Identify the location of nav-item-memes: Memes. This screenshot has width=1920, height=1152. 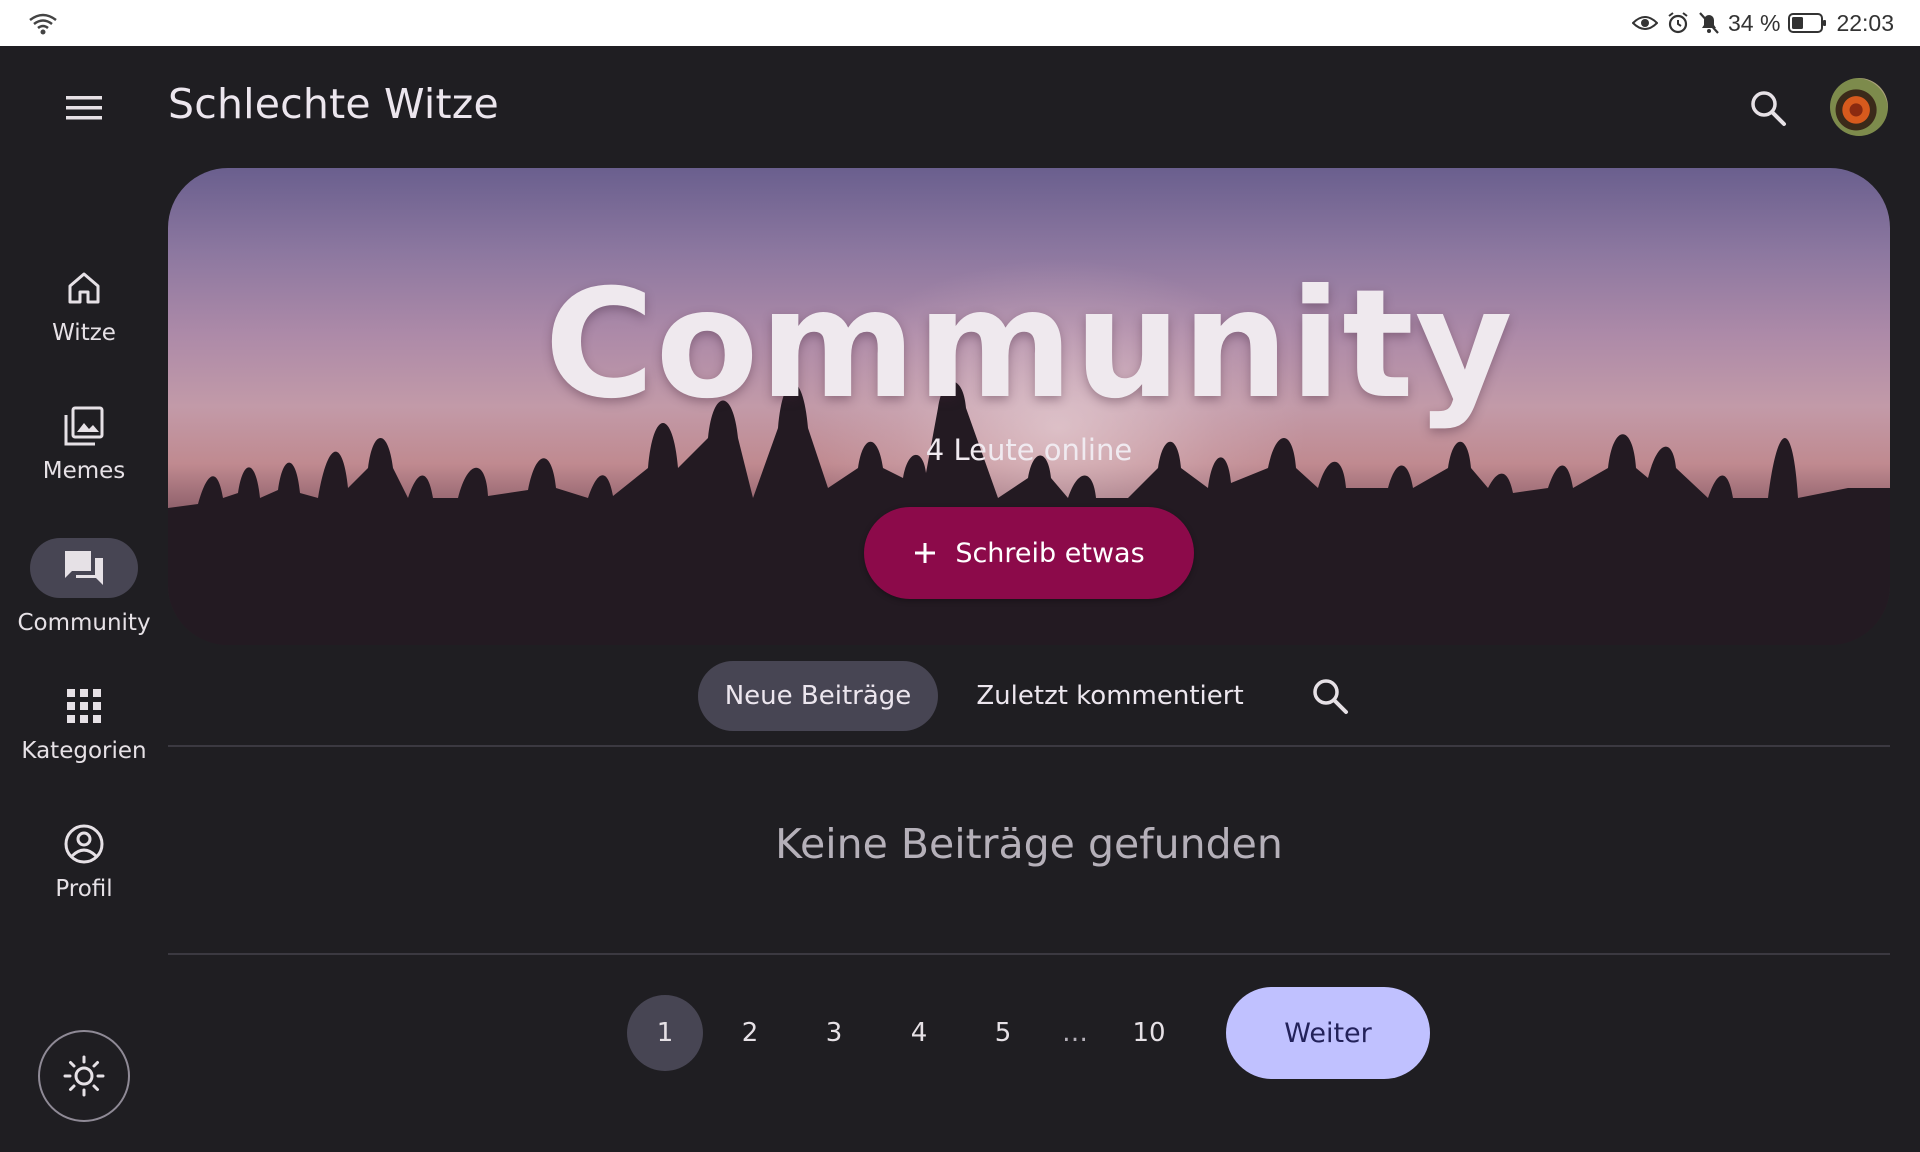
(84, 445).